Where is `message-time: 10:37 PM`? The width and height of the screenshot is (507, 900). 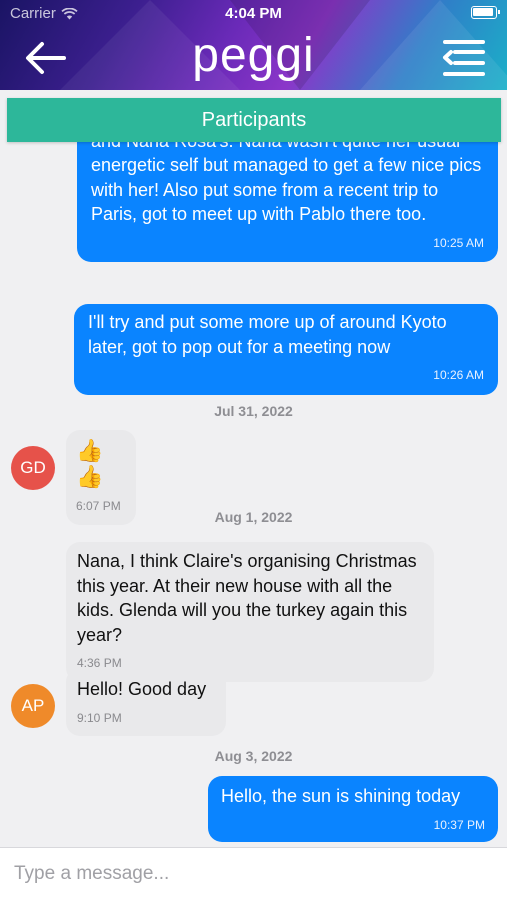
message-time: 10:37 PM is located at coordinates (459, 824).